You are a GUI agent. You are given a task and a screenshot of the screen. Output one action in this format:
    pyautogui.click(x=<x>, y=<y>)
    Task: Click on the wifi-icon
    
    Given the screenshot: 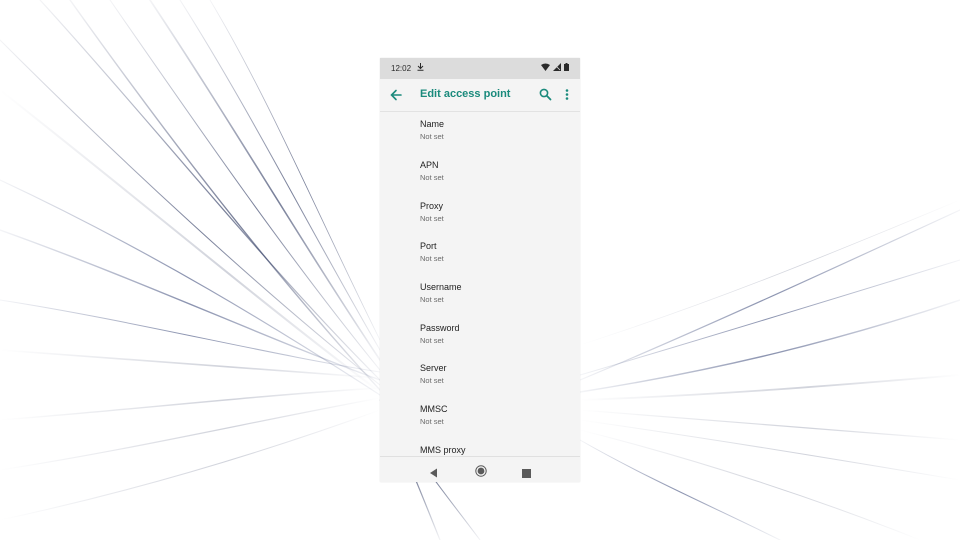 What is the action you would take?
    pyautogui.click(x=545, y=68)
    